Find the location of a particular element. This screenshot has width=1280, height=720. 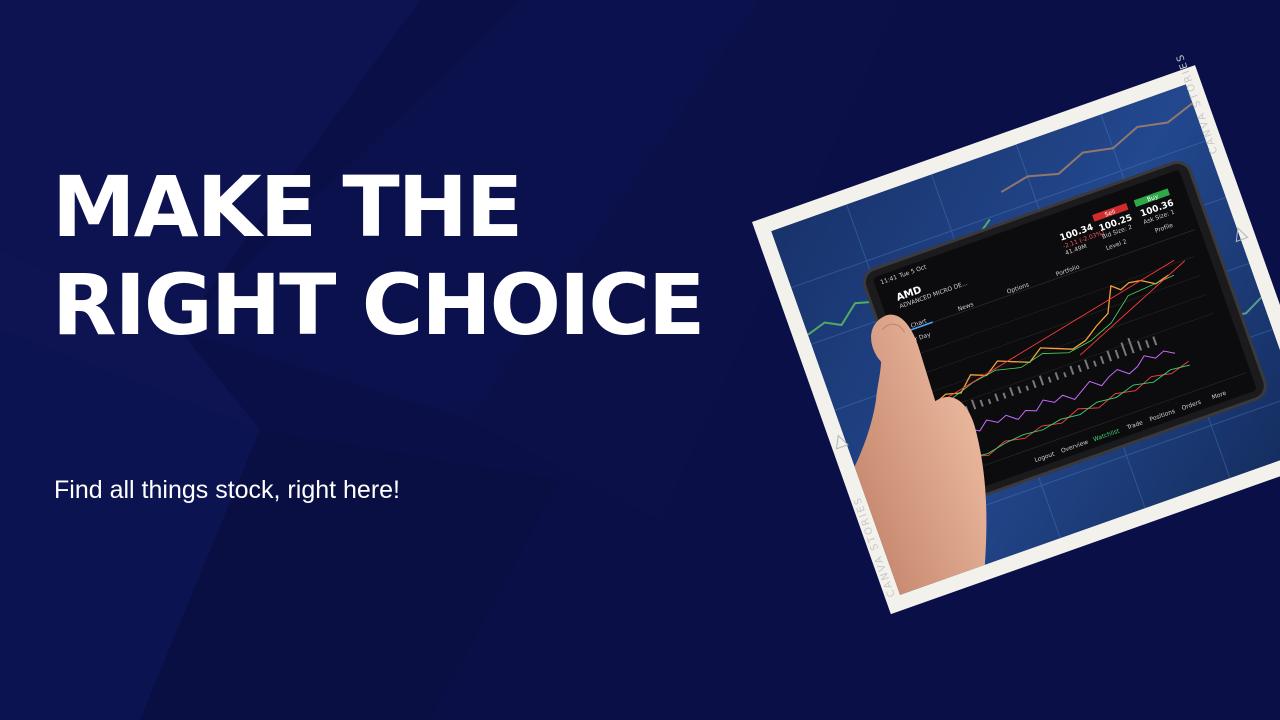

headline-line-2: RIGHT CHOICE is located at coordinates (378, 305).